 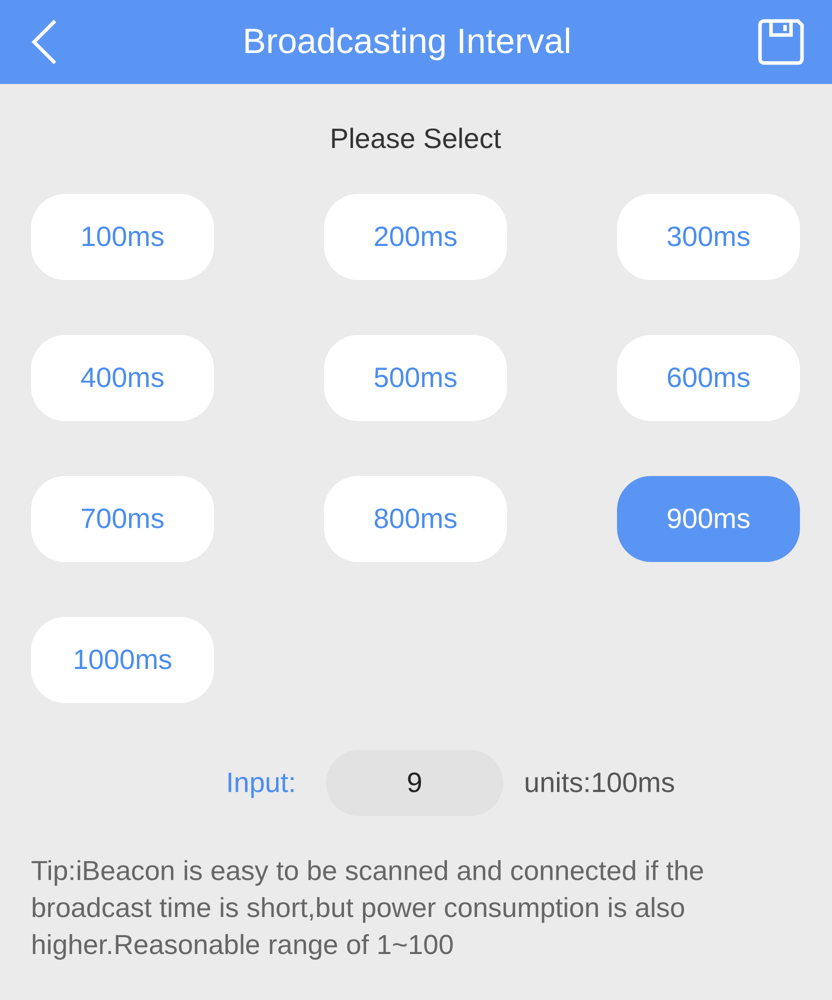 I want to click on units-label: units:100ms, so click(x=599, y=783).